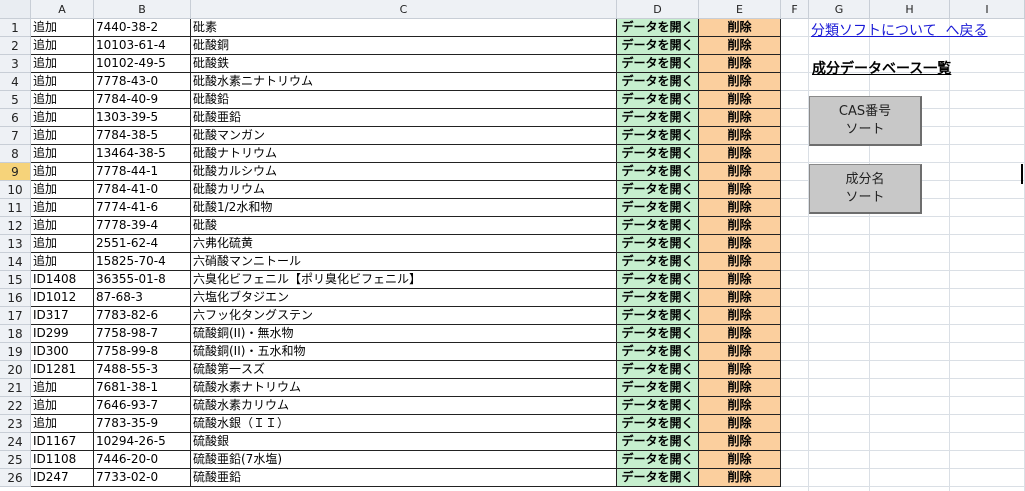  Describe the element at coordinates (62, 478) in the screenshot. I see `id-cell: ID247` at that location.